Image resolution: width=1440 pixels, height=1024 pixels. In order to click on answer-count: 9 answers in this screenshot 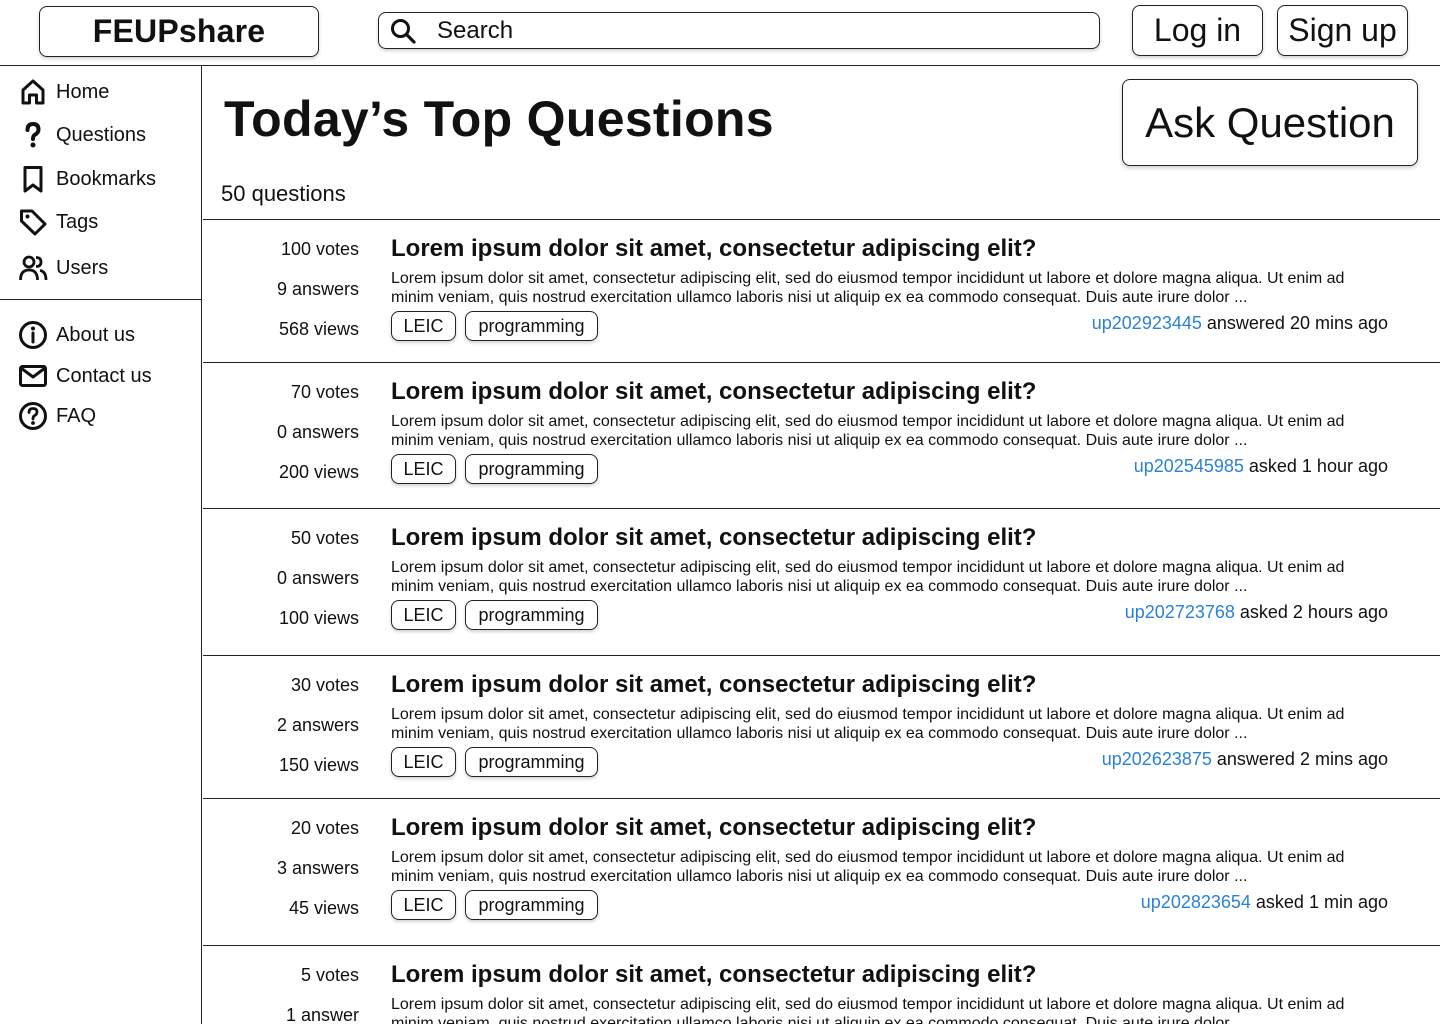, I will do `click(317, 289)`.